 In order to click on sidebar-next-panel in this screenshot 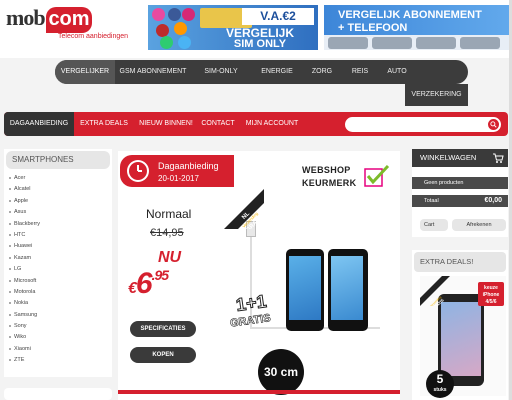, I will do `click(58, 394)`.